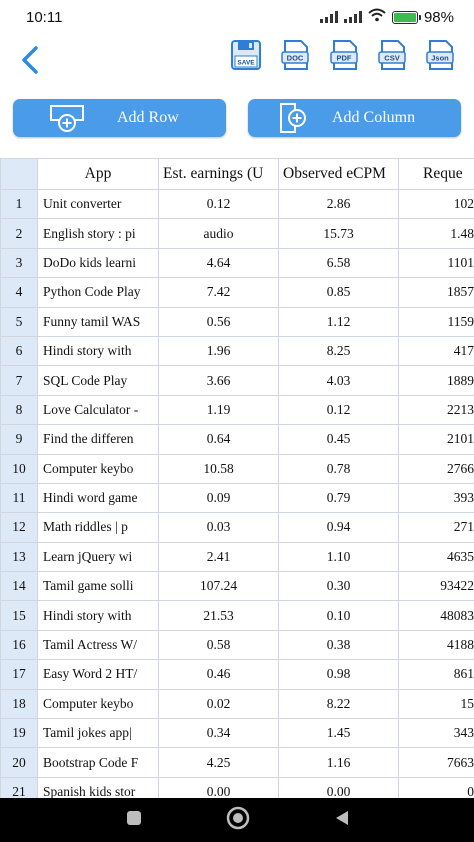 This screenshot has height=842, width=474. What do you see at coordinates (218, 733) in the screenshot?
I see `earnings-cell: 0.34` at bounding box center [218, 733].